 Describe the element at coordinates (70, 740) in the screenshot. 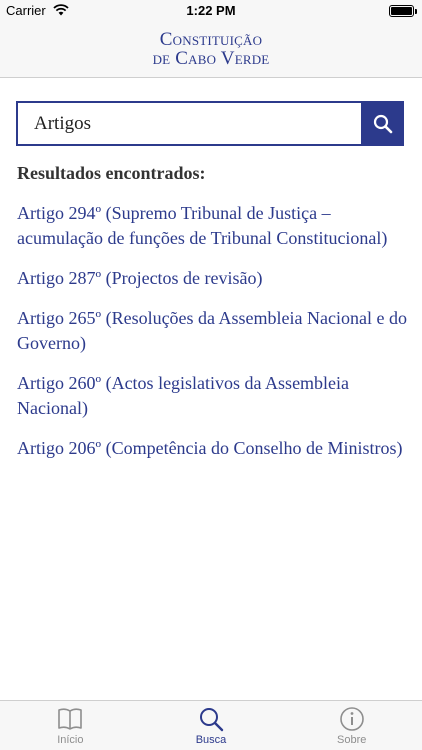

I see `tab-inicio-label: Início` at that location.